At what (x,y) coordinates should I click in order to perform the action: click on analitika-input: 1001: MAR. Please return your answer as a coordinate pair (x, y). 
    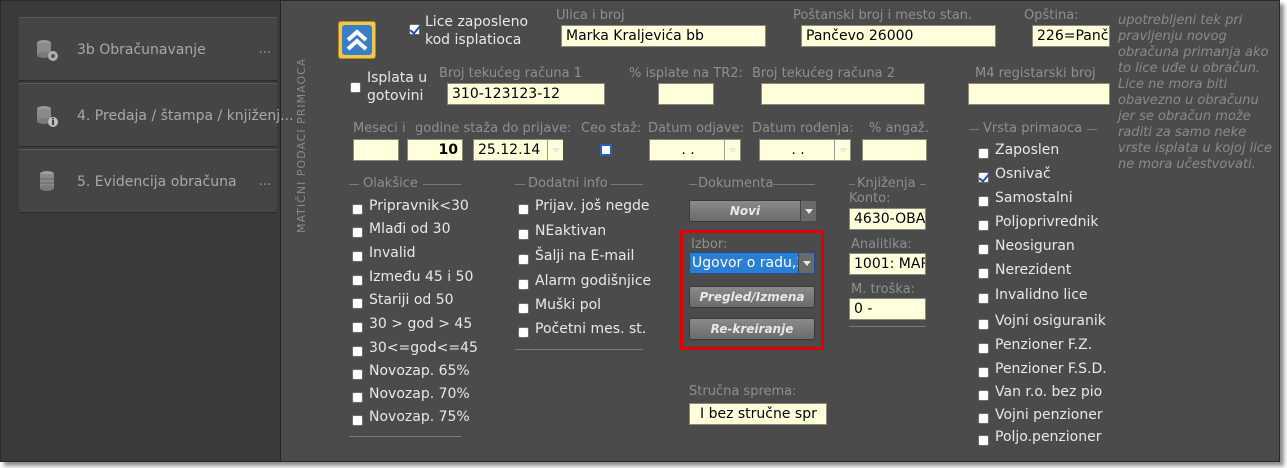
    Looking at the image, I should click on (887, 264).